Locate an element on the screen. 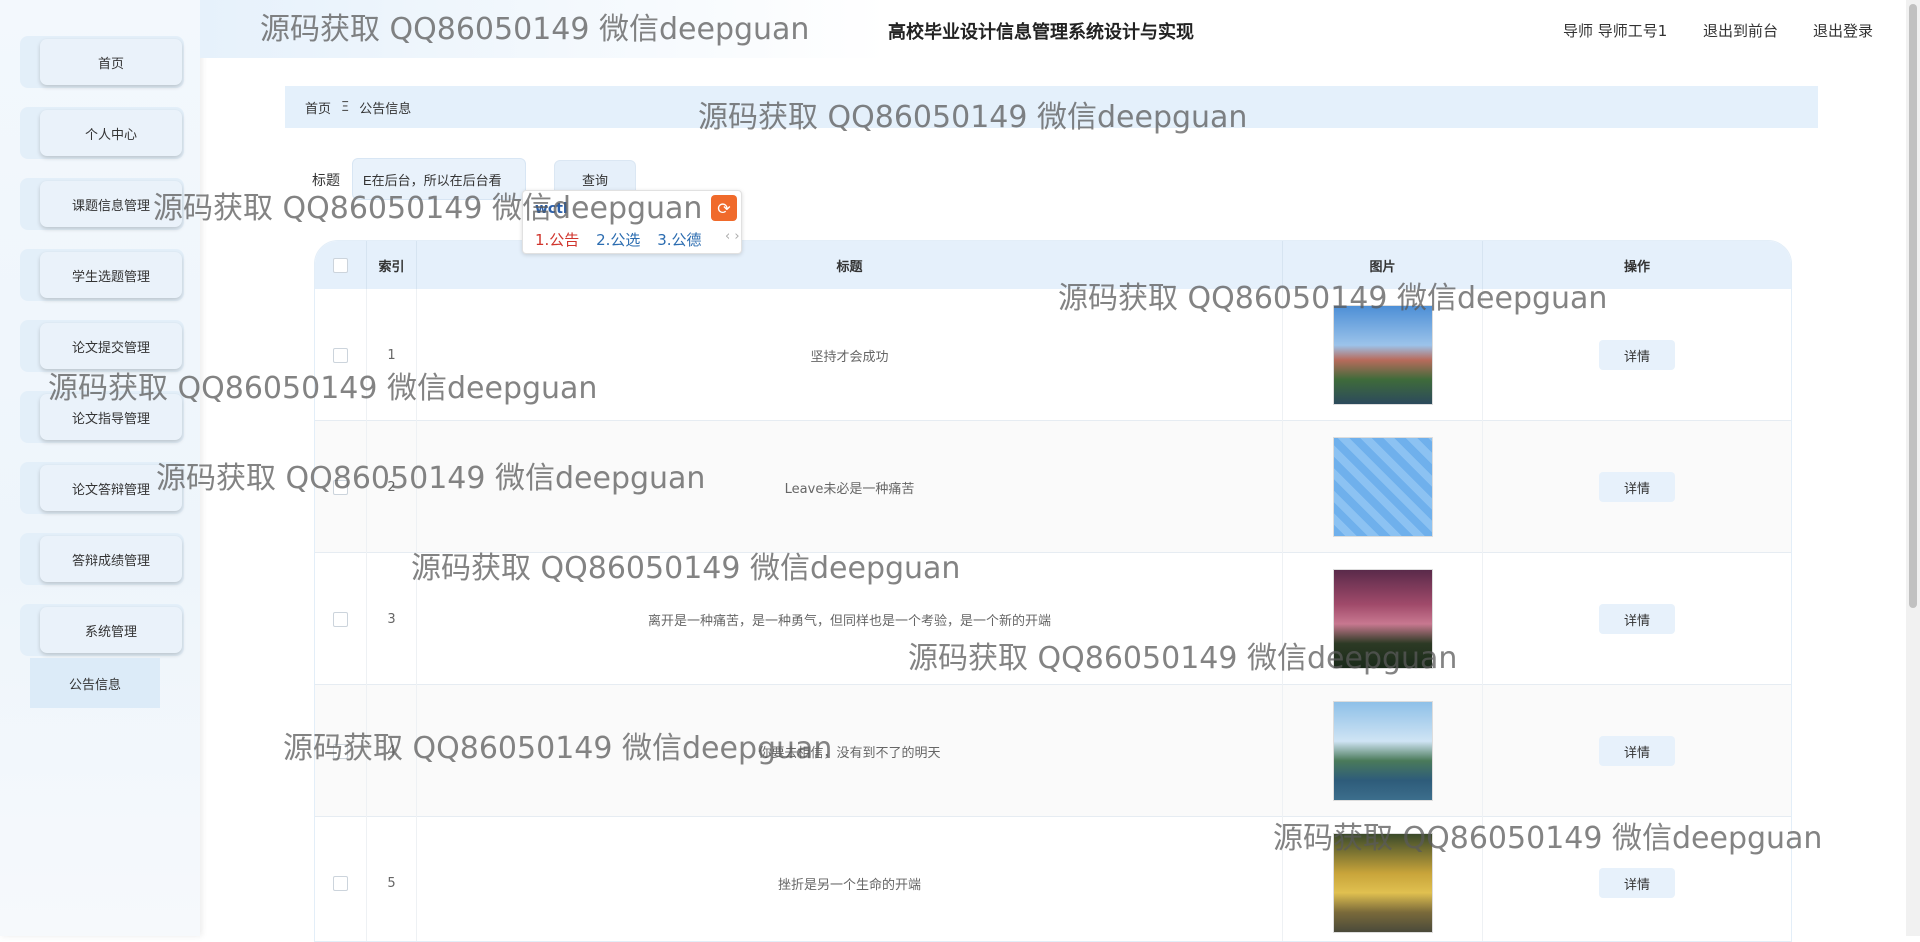 The width and height of the screenshot is (1920, 942). select-all-checkbox is located at coordinates (340, 265).